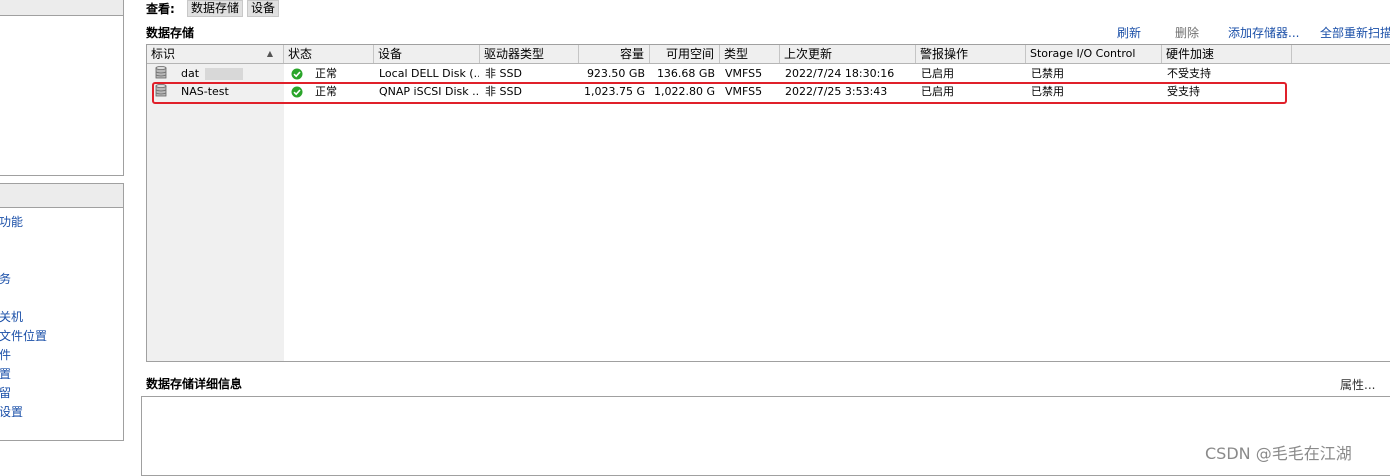 This screenshot has width=1390, height=476. Describe the element at coordinates (224, 74) in the screenshot. I see `redacted-name-blur` at that location.